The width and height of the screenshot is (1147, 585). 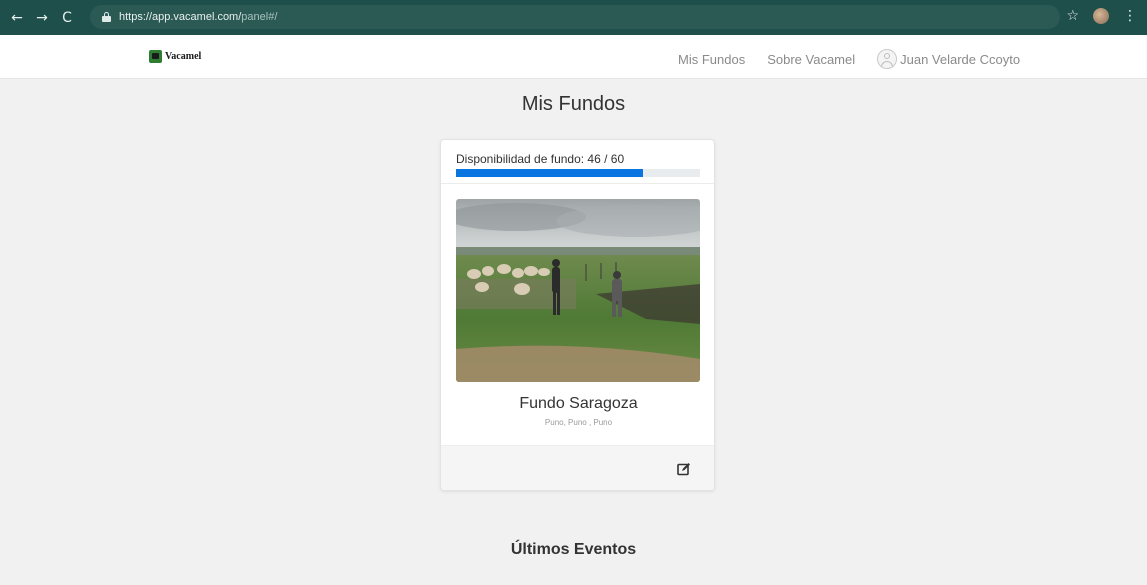 I want to click on edit-icon, so click(x=684, y=469).